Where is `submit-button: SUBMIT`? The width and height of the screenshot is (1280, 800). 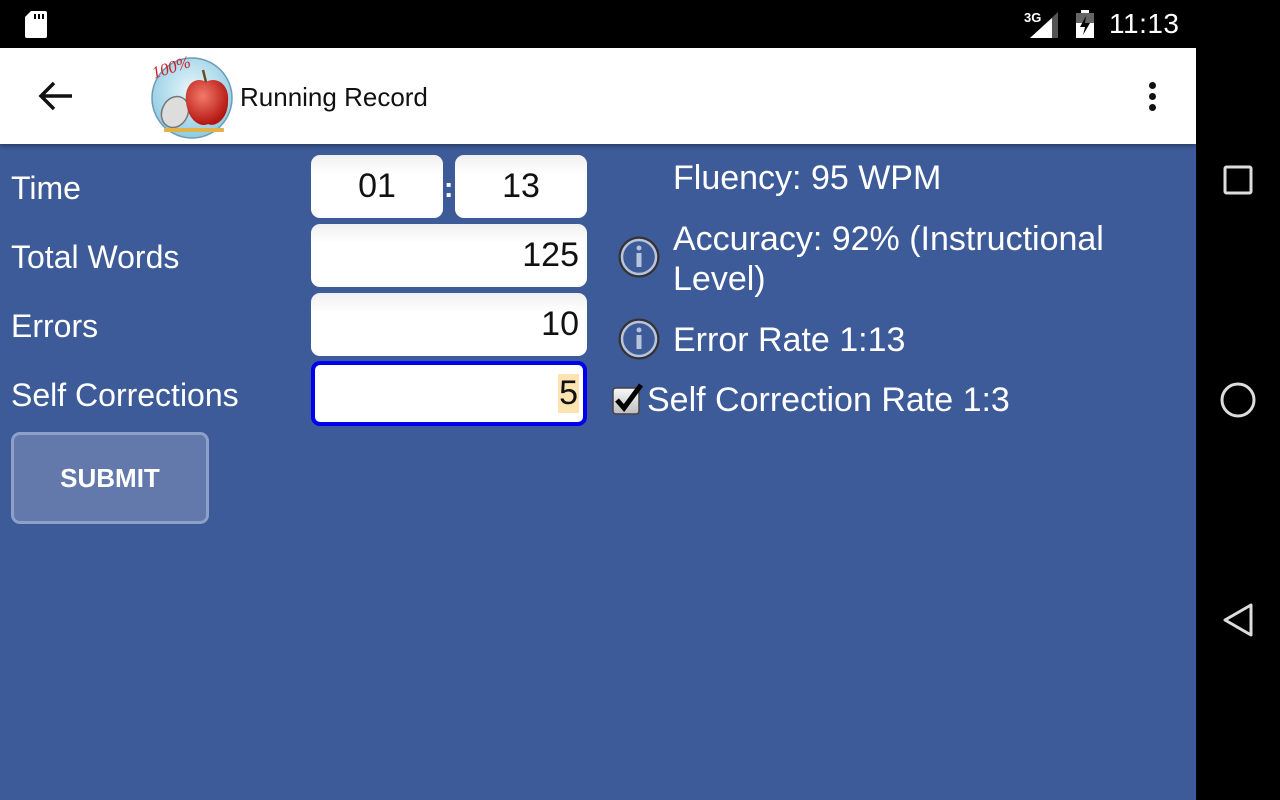 submit-button: SUBMIT is located at coordinates (110, 478).